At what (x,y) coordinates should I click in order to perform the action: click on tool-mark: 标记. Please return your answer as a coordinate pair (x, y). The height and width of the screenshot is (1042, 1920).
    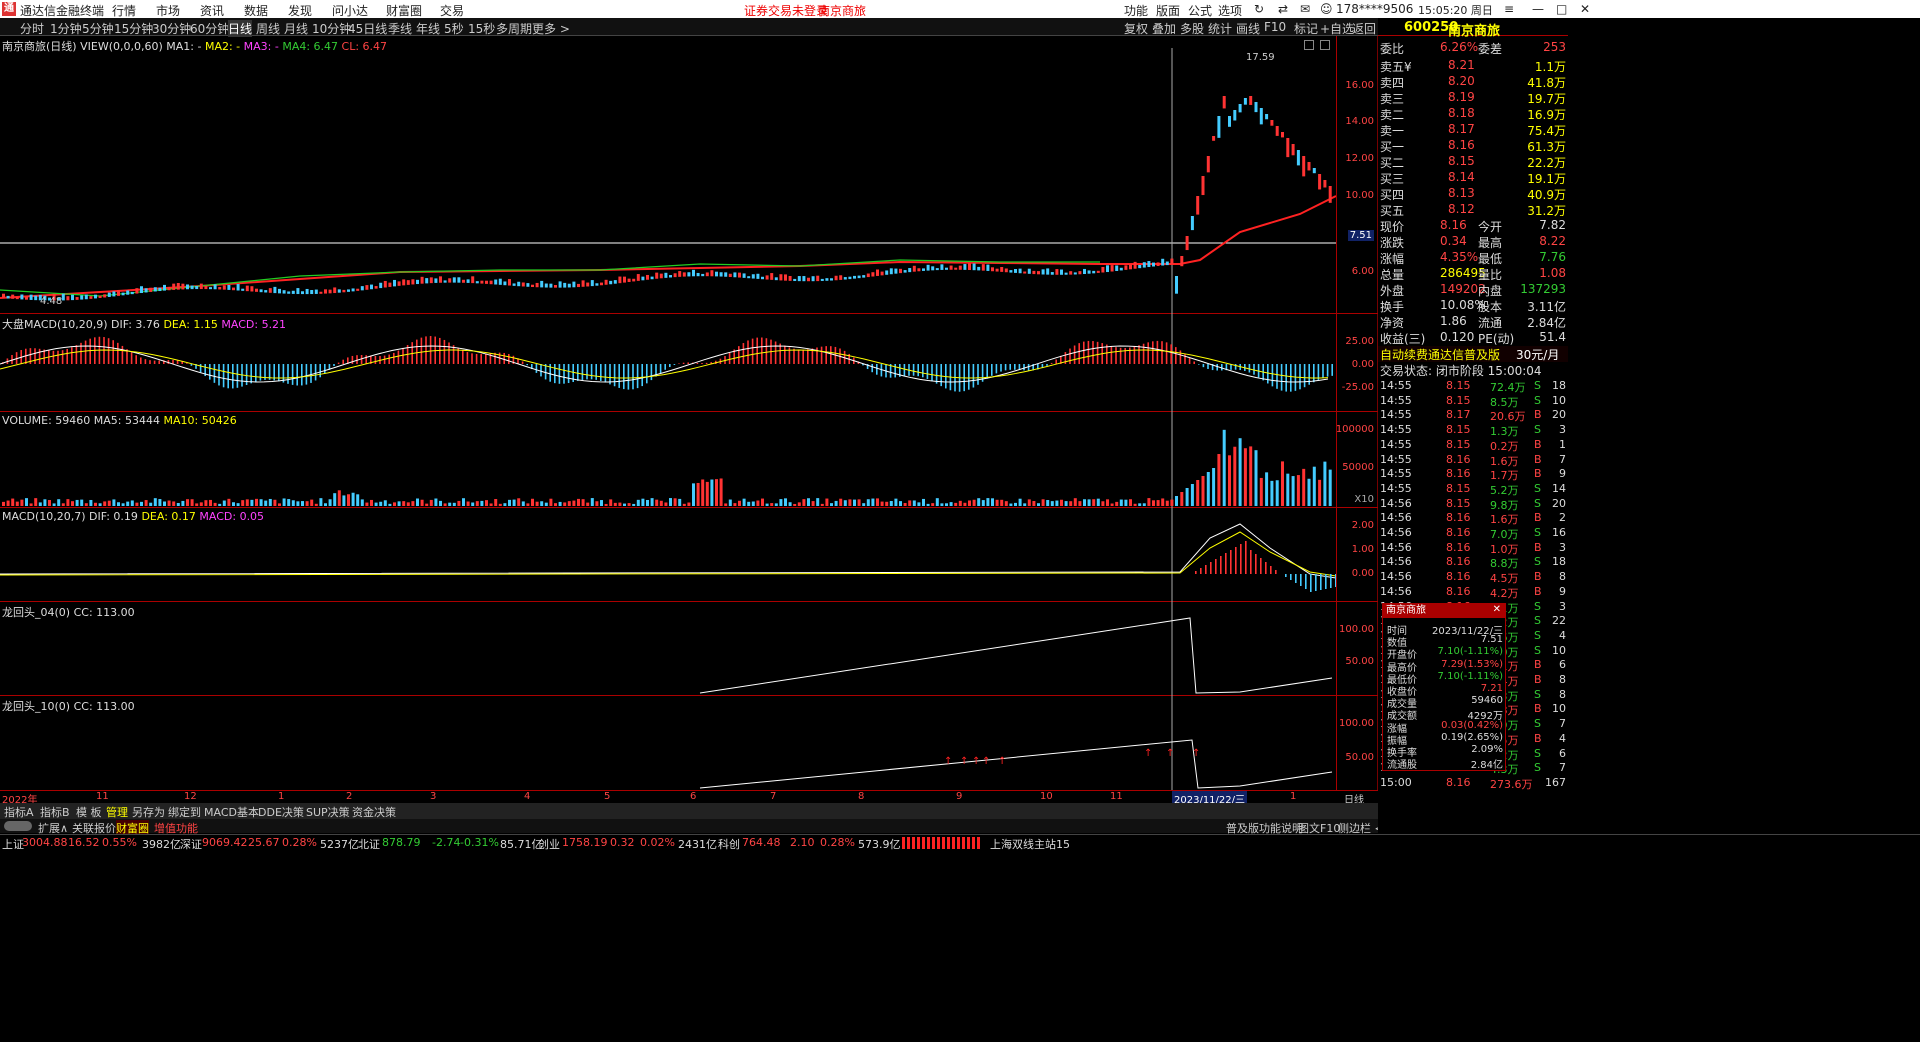
    Looking at the image, I should click on (1306, 28).